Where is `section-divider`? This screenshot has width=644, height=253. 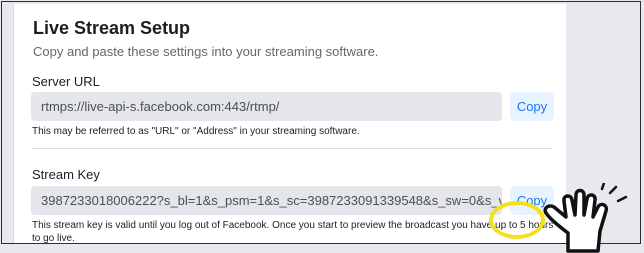 section-divider is located at coordinates (292, 148).